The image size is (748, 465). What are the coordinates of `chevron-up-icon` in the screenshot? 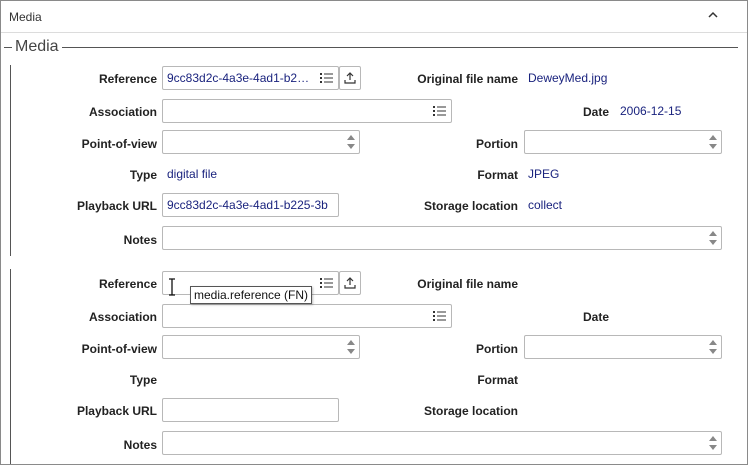 It's located at (713, 15).